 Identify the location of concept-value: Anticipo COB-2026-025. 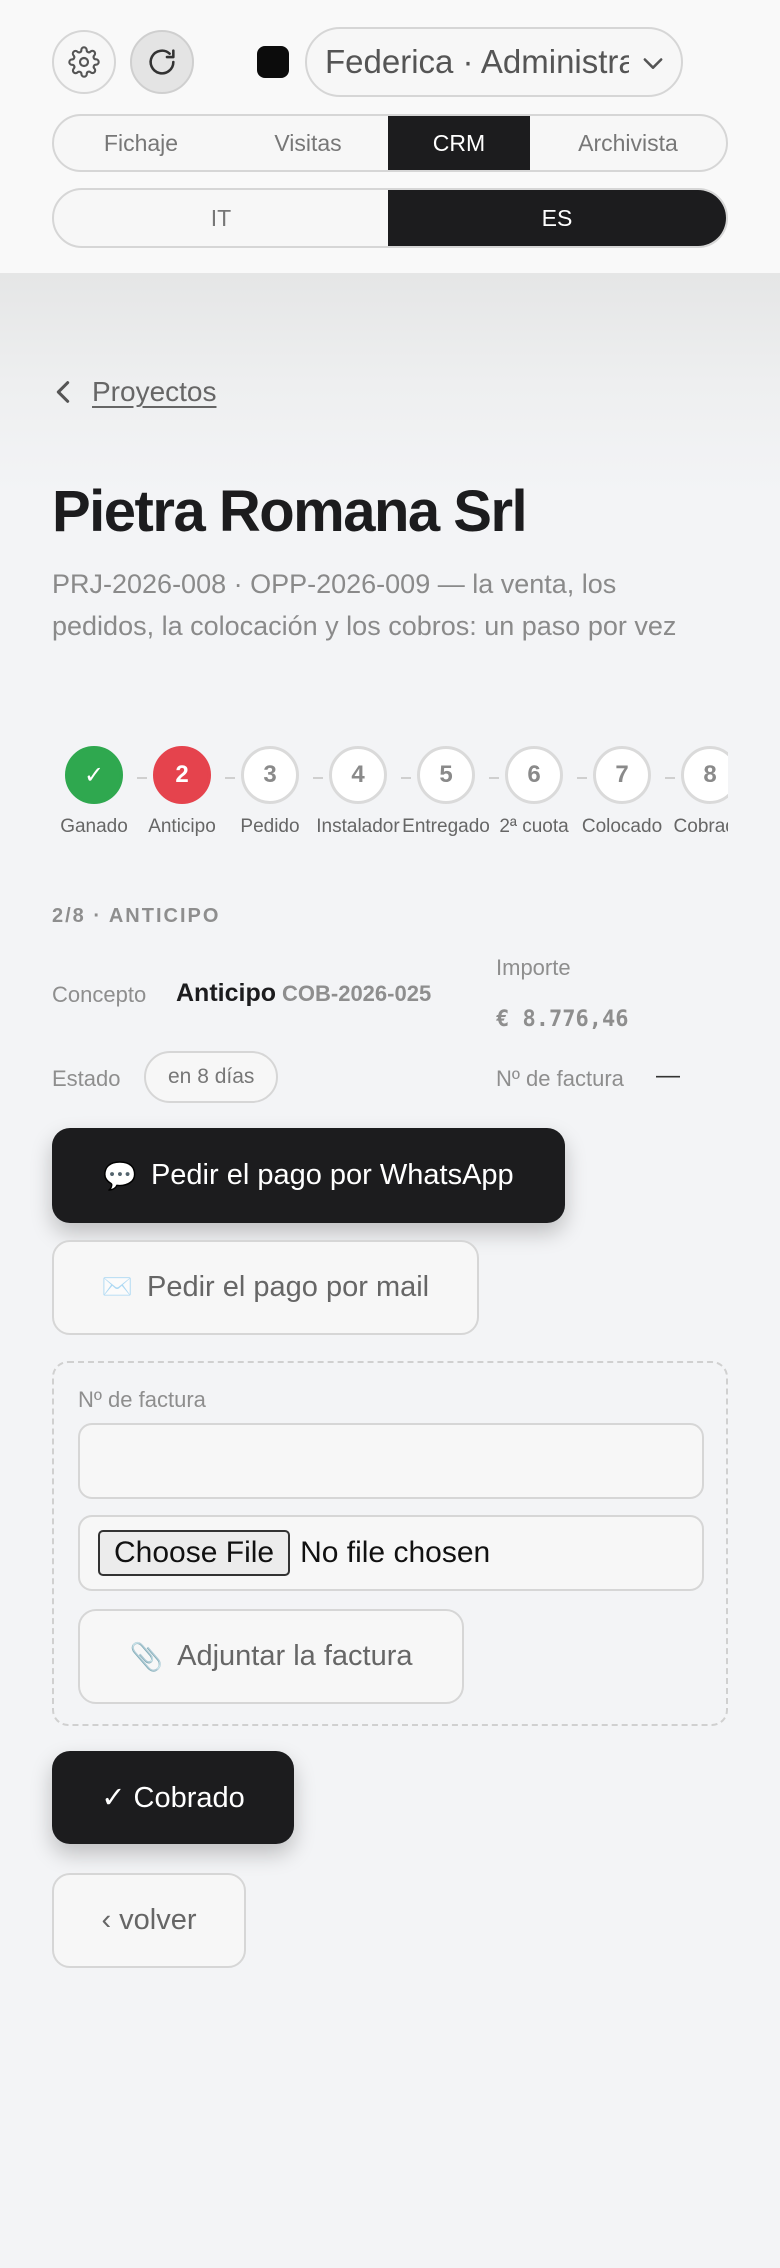
(303, 993).